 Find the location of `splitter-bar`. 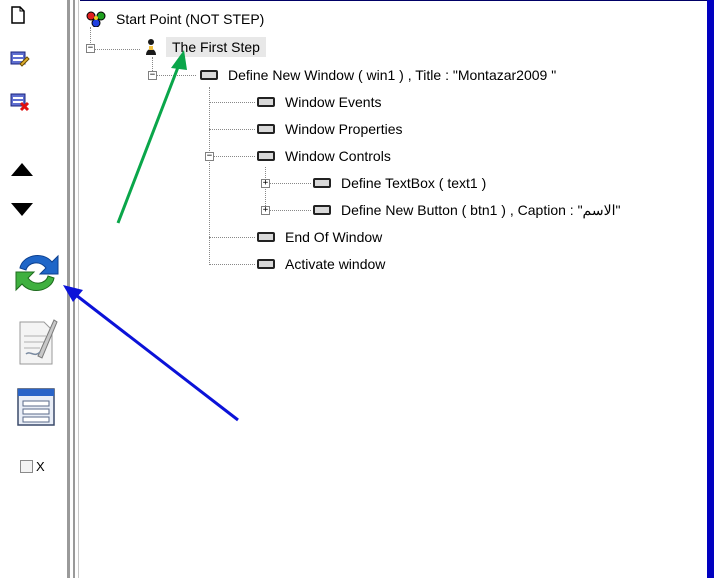

splitter-bar is located at coordinates (68, 289).